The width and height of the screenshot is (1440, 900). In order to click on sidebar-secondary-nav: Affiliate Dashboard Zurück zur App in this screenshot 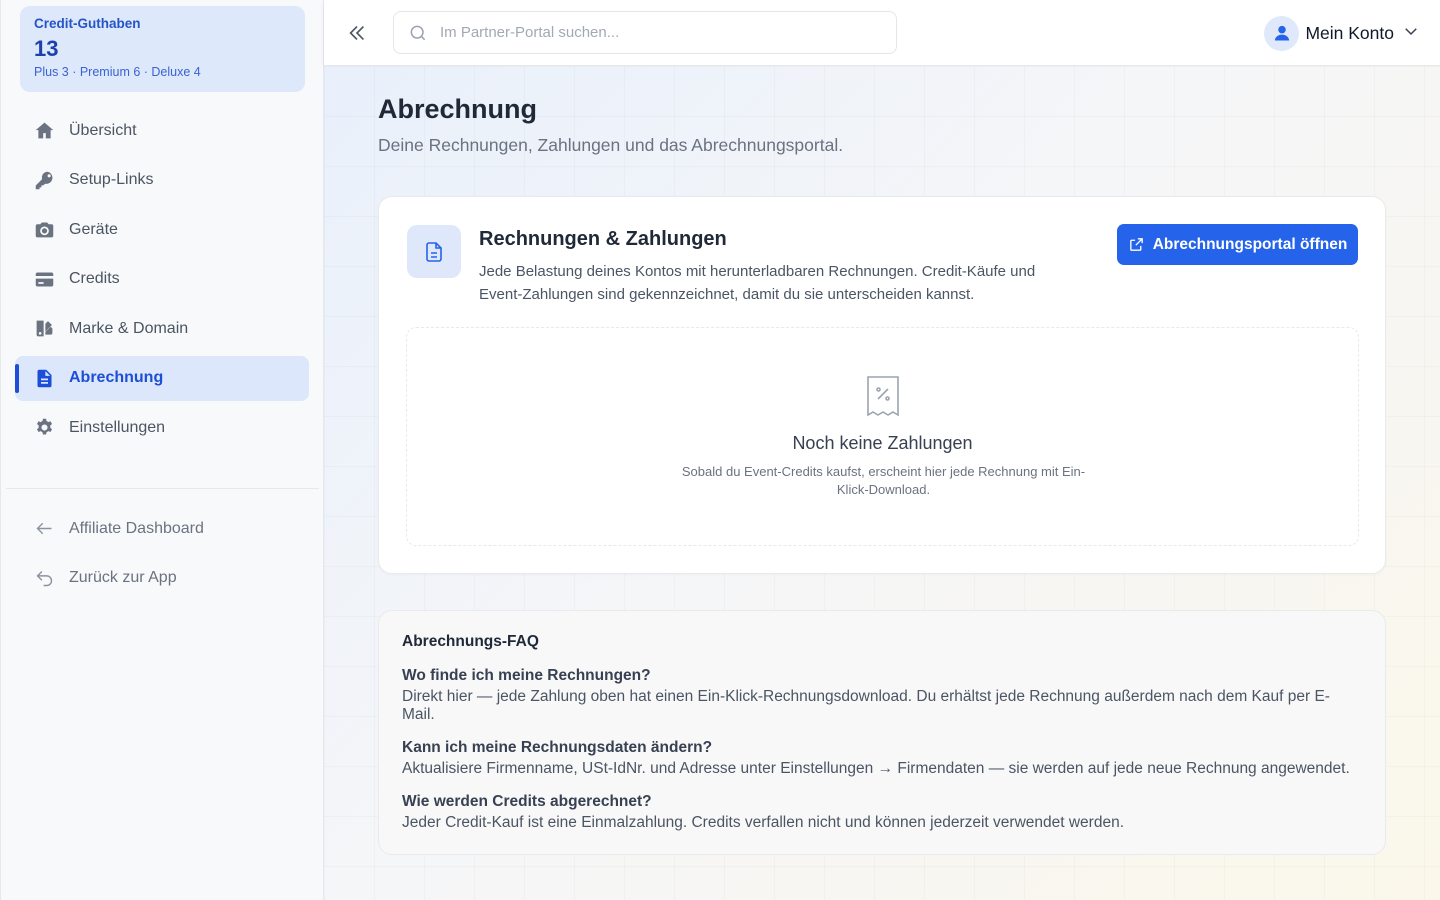, I will do `click(162, 555)`.